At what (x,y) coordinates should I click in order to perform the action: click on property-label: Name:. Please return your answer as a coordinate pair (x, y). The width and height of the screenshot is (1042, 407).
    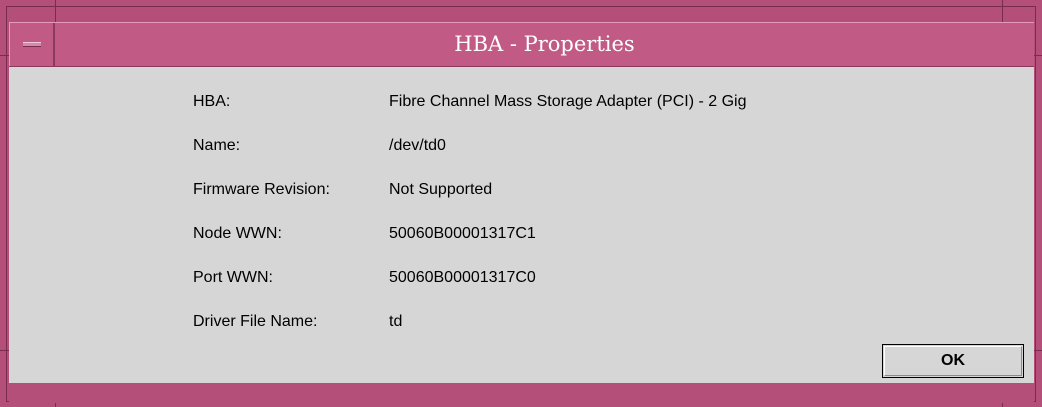
    Looking at the image, I should click on (217, 145).